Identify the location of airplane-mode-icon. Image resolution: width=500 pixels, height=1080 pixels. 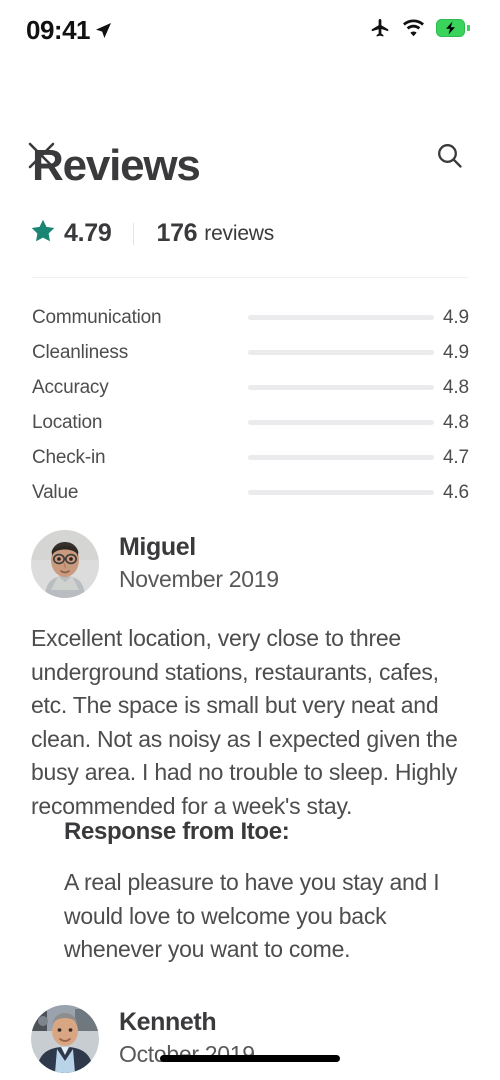
(380, 30).